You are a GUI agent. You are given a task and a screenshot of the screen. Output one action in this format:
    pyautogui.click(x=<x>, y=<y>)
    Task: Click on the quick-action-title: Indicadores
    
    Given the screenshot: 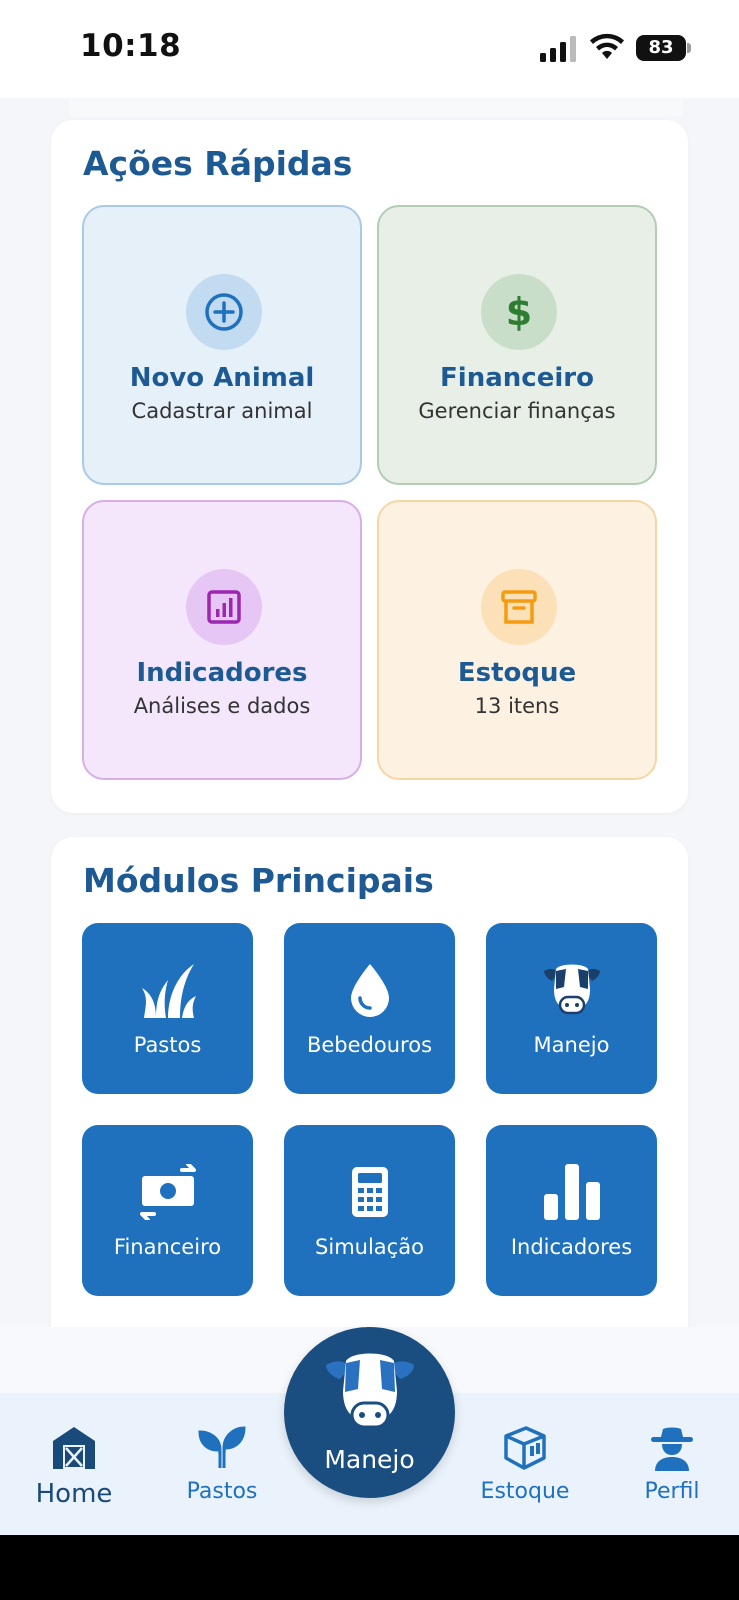 What is the action you would take?
    pyautogui.click(x=222, y=673)
    